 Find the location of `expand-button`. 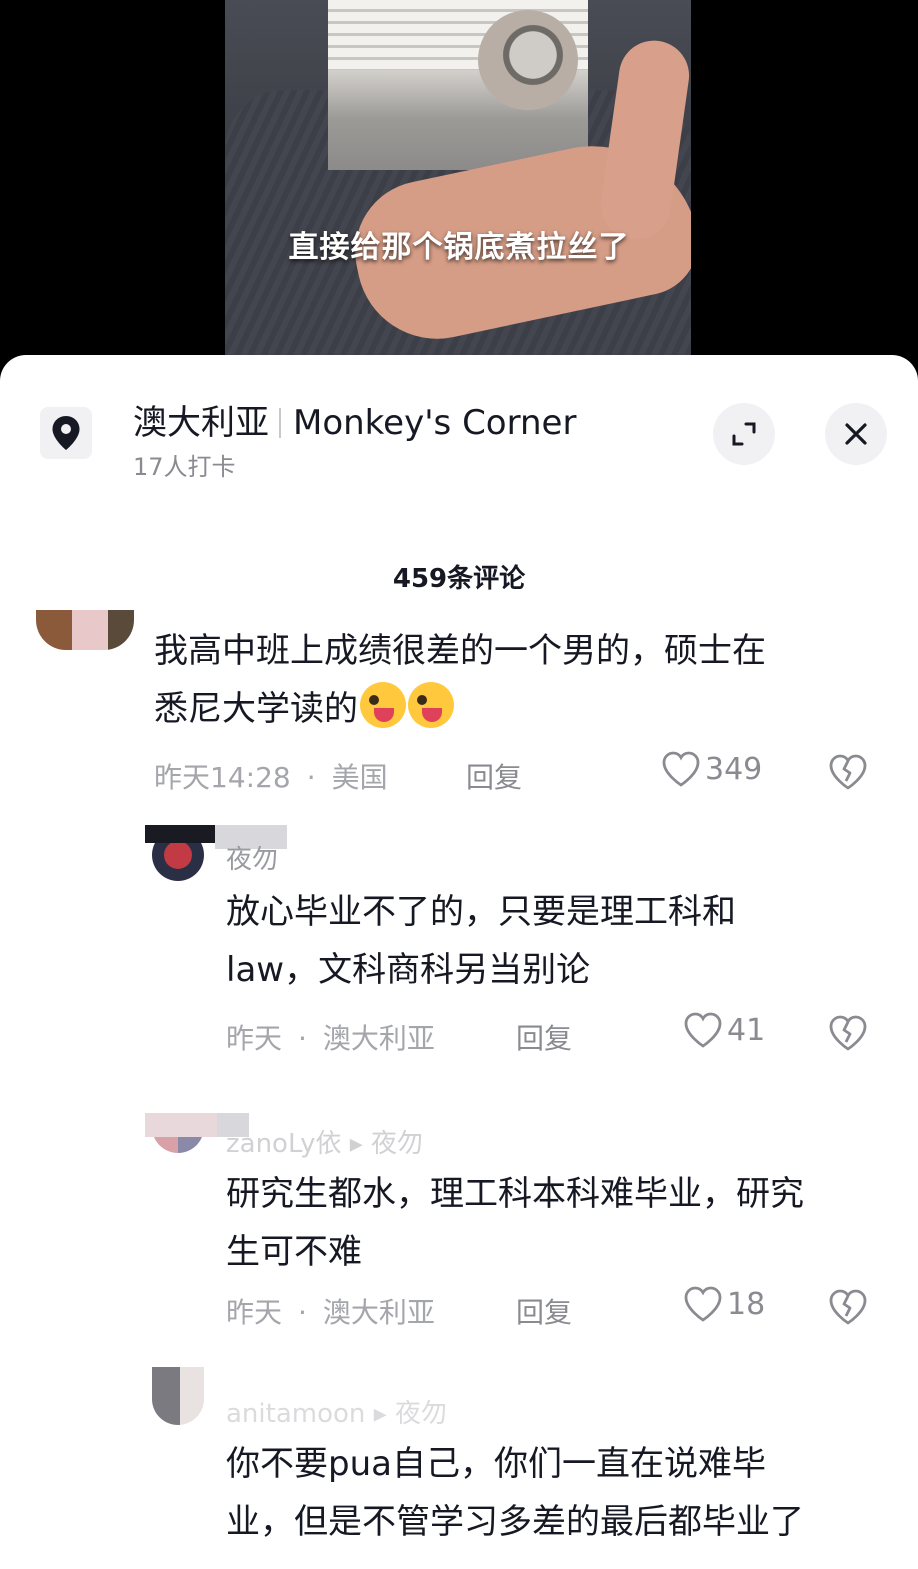

expand-button is located at coordinates (744, 434).